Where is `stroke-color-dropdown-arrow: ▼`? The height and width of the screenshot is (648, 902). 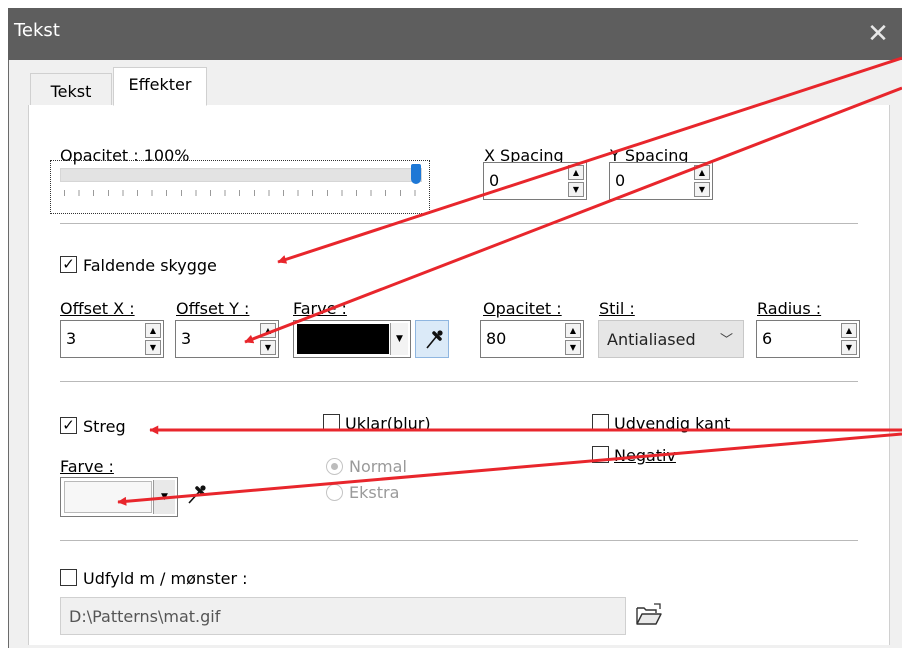
stroke-color-dropdown-arrow: ▼ is located at coordinates (164, 497).